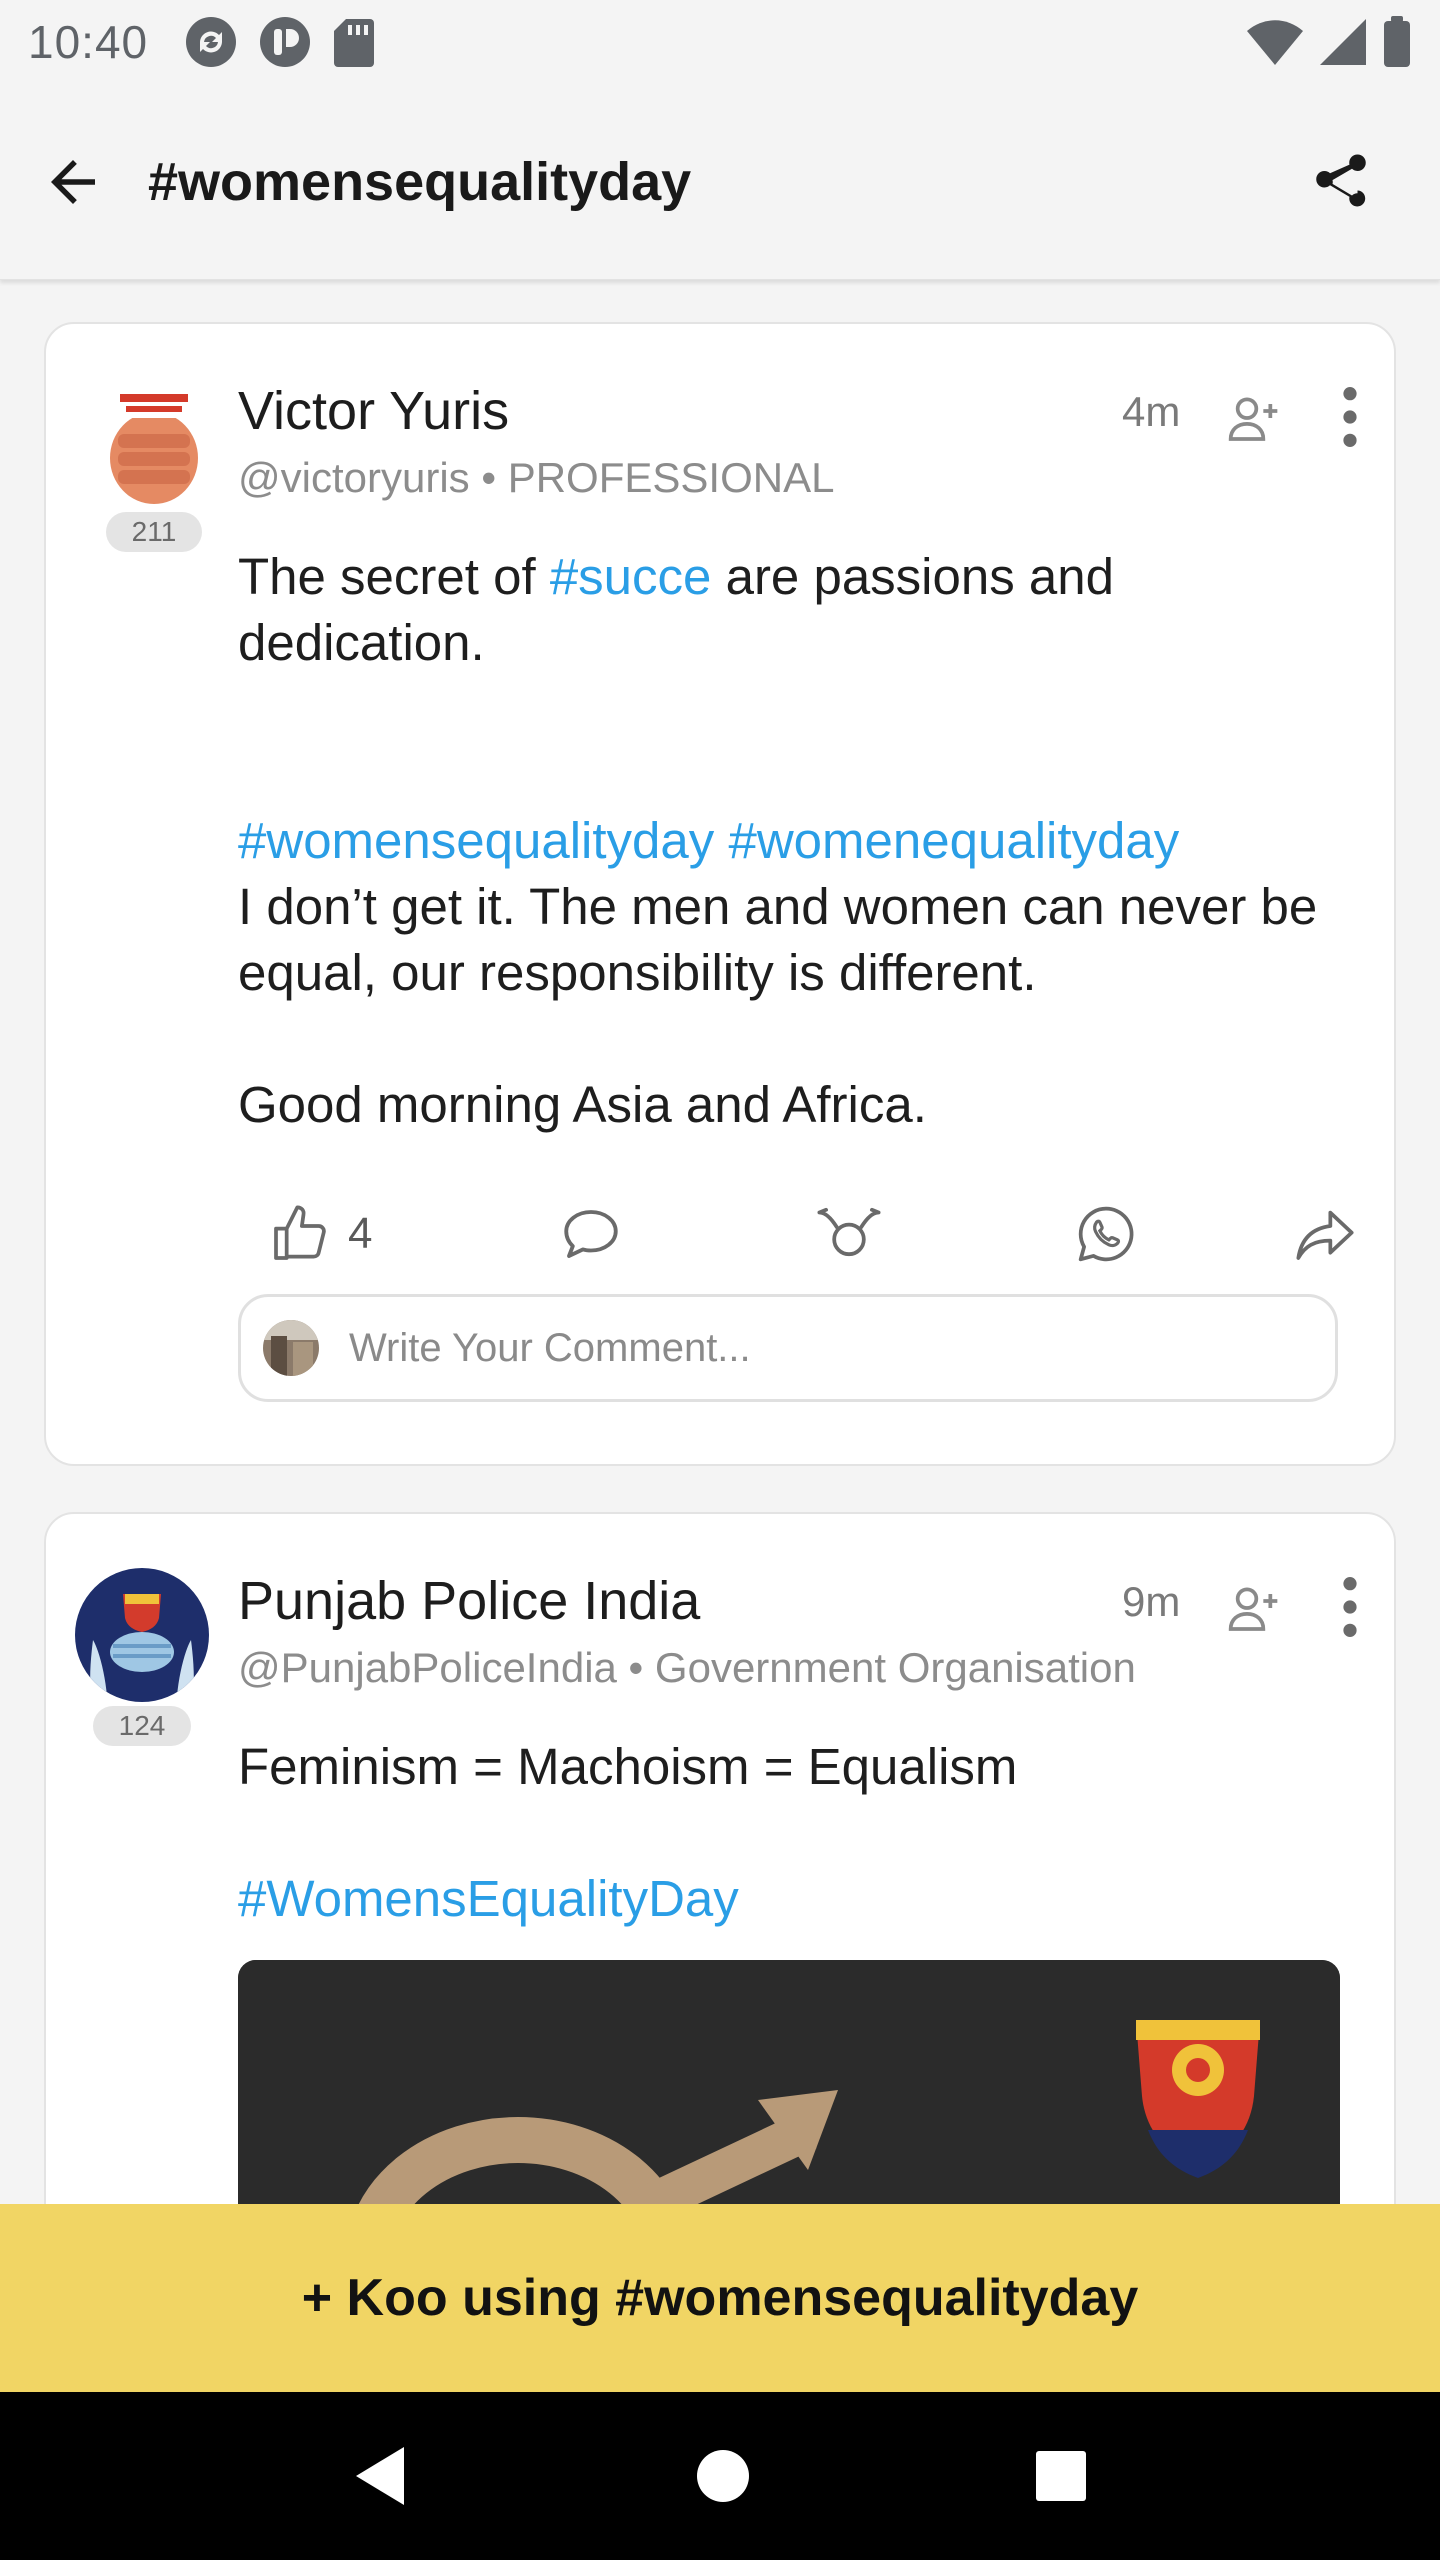 Image resolution: width=1440 pixels, height=2560 pixels. I want to click on app-notification-icon, so click(285, 42).